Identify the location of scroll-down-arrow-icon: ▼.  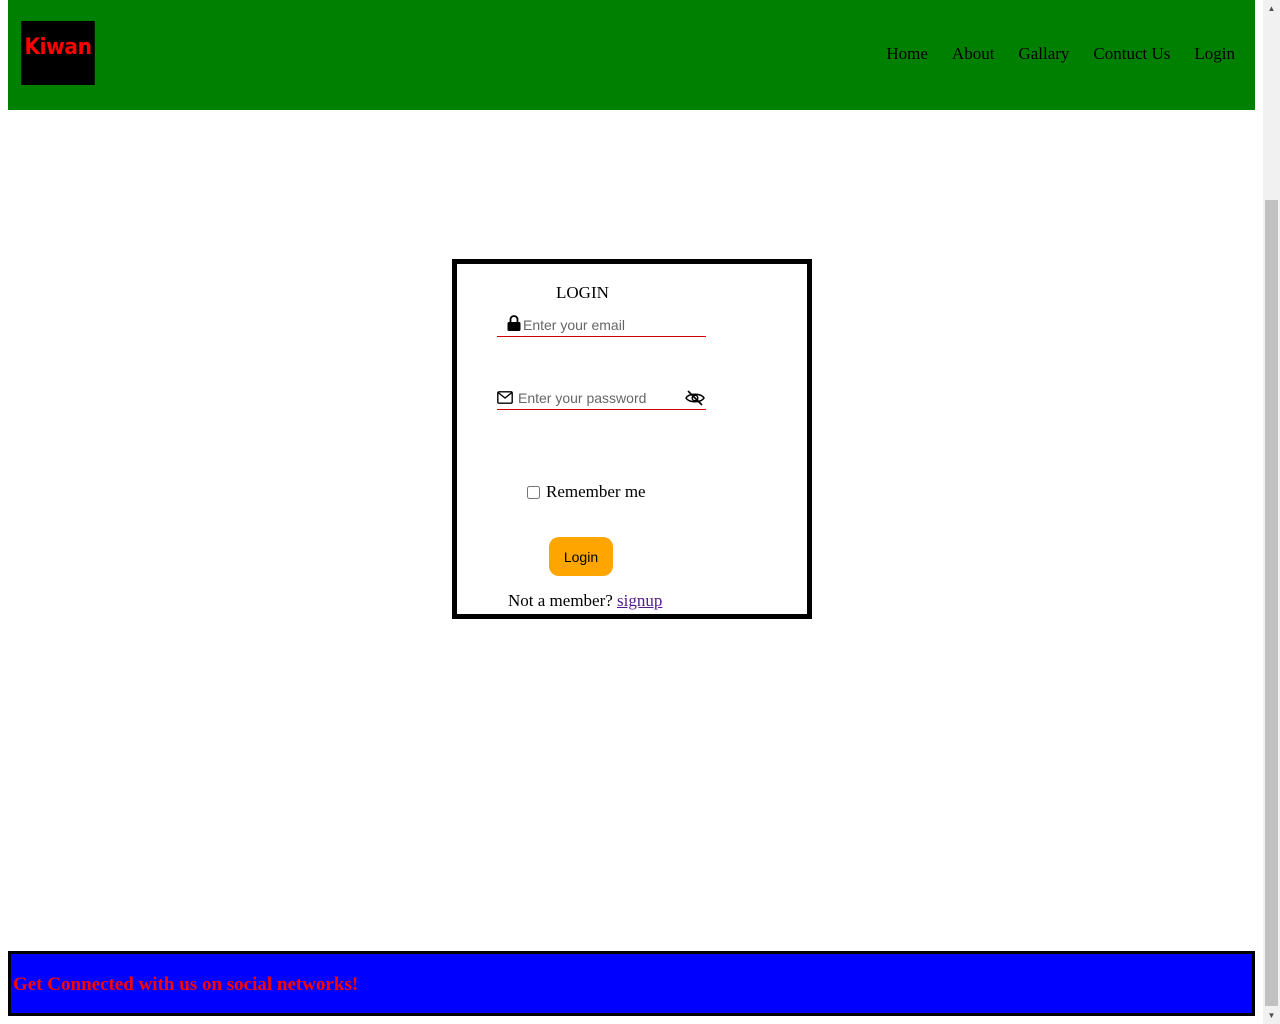
(1271, 1015).